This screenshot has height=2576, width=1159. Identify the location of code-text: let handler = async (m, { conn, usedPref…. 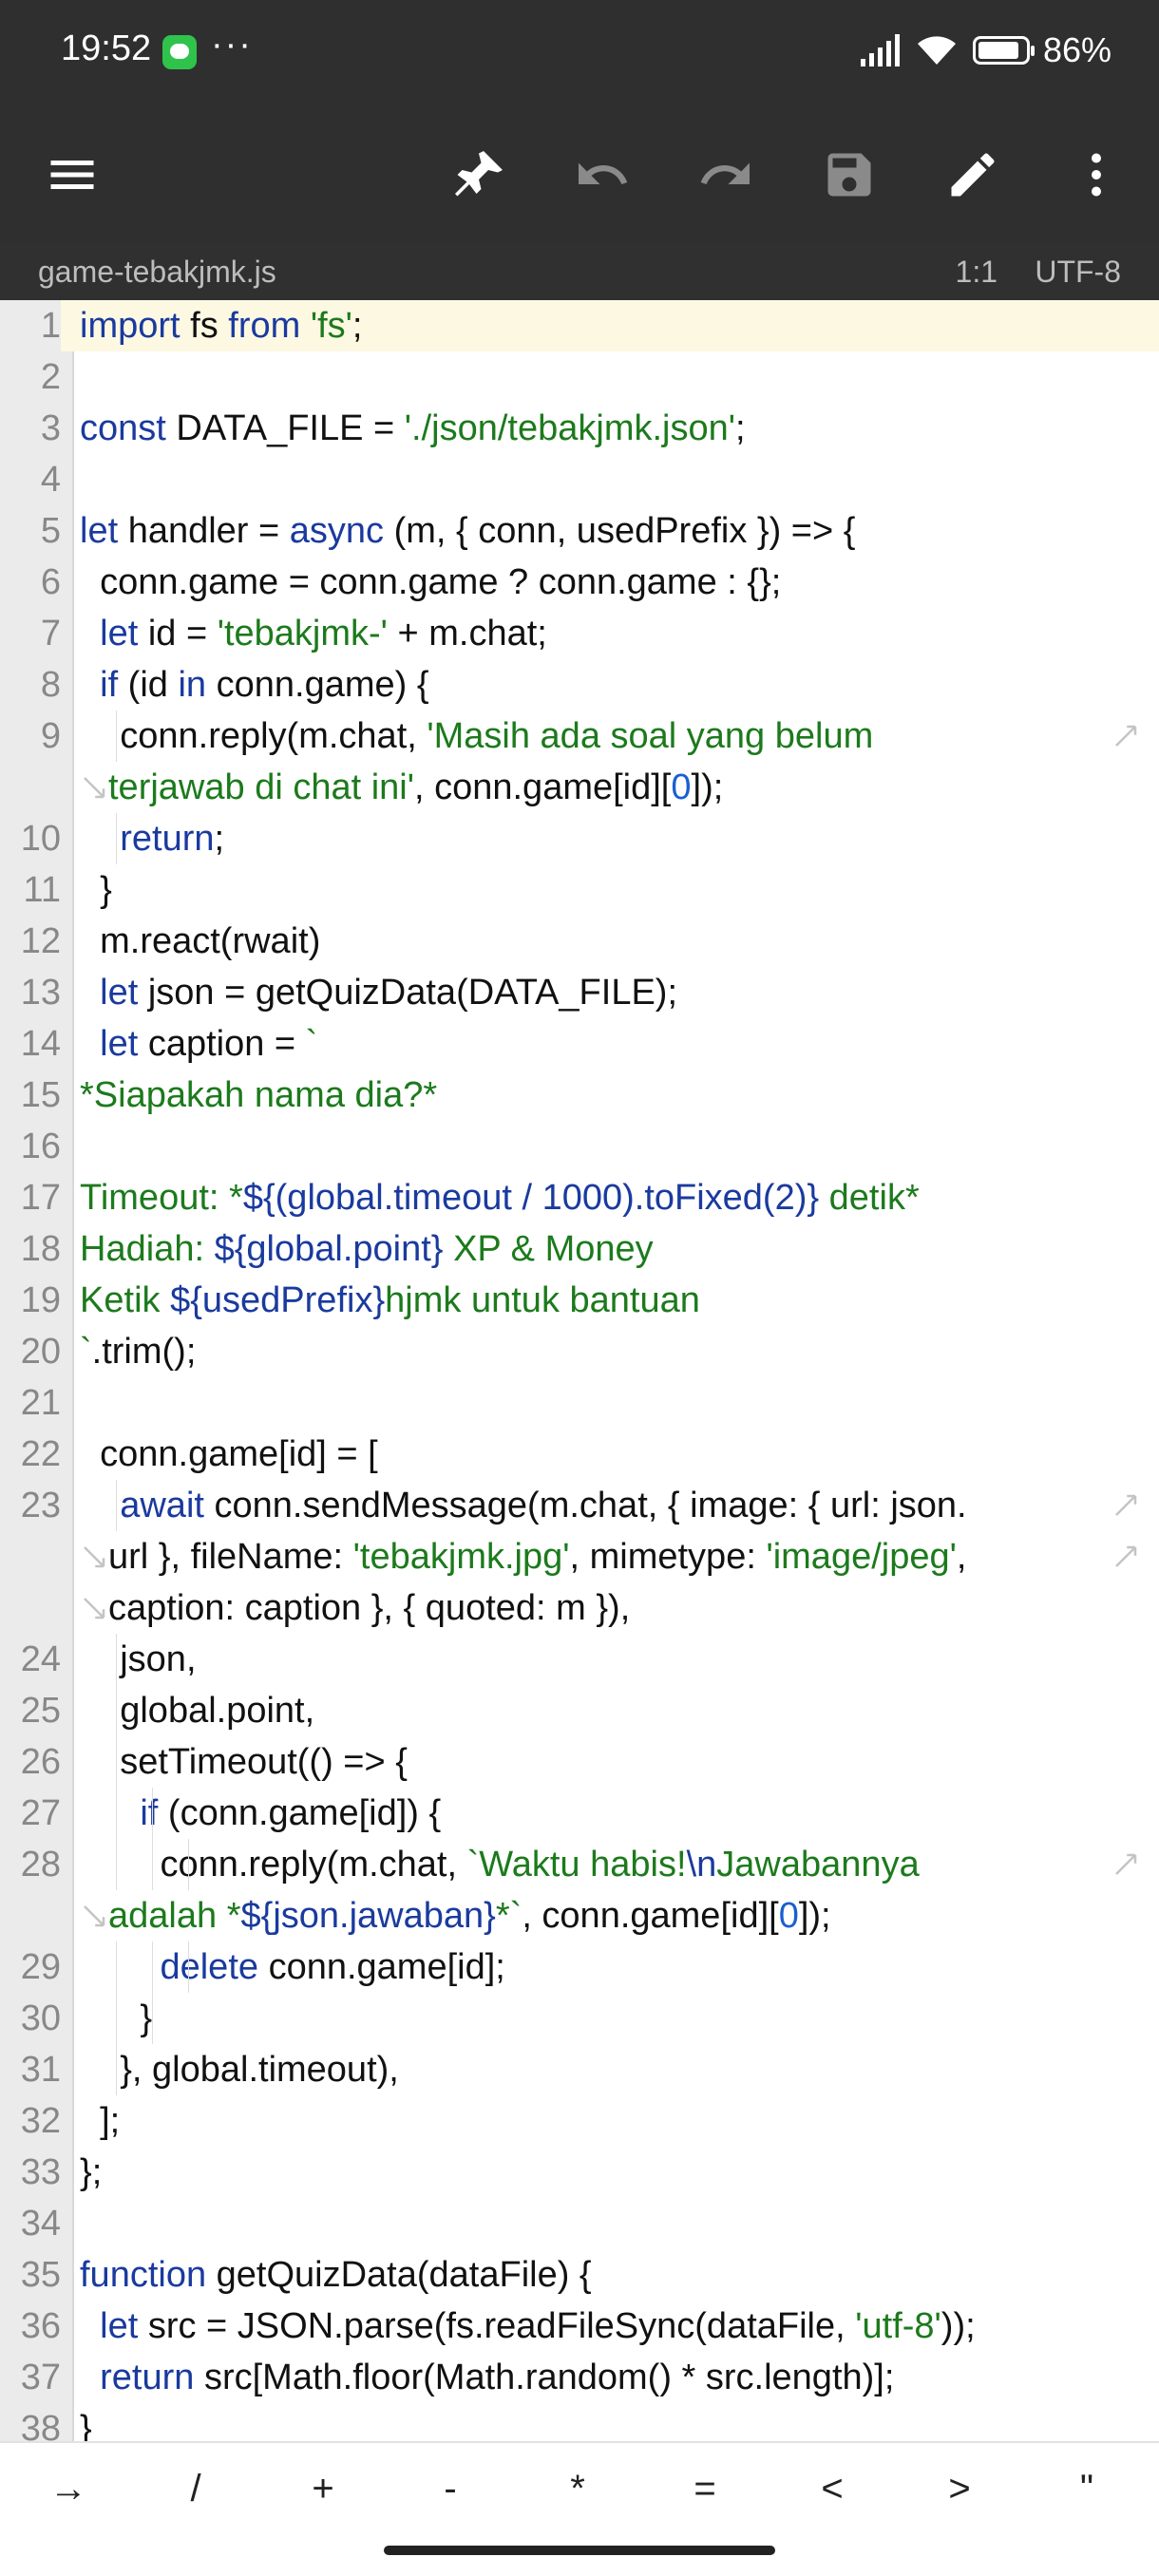
(468, 531).